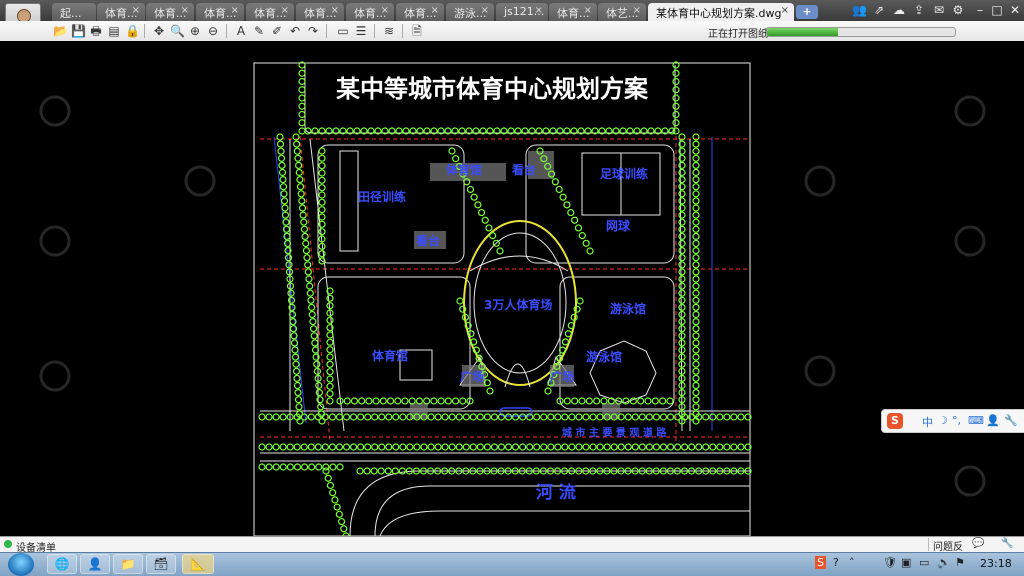  What do you see at coordinates (96, 31) in the screenshot?
I see `print-icon: 🖶` at bounding box center [96, 31].